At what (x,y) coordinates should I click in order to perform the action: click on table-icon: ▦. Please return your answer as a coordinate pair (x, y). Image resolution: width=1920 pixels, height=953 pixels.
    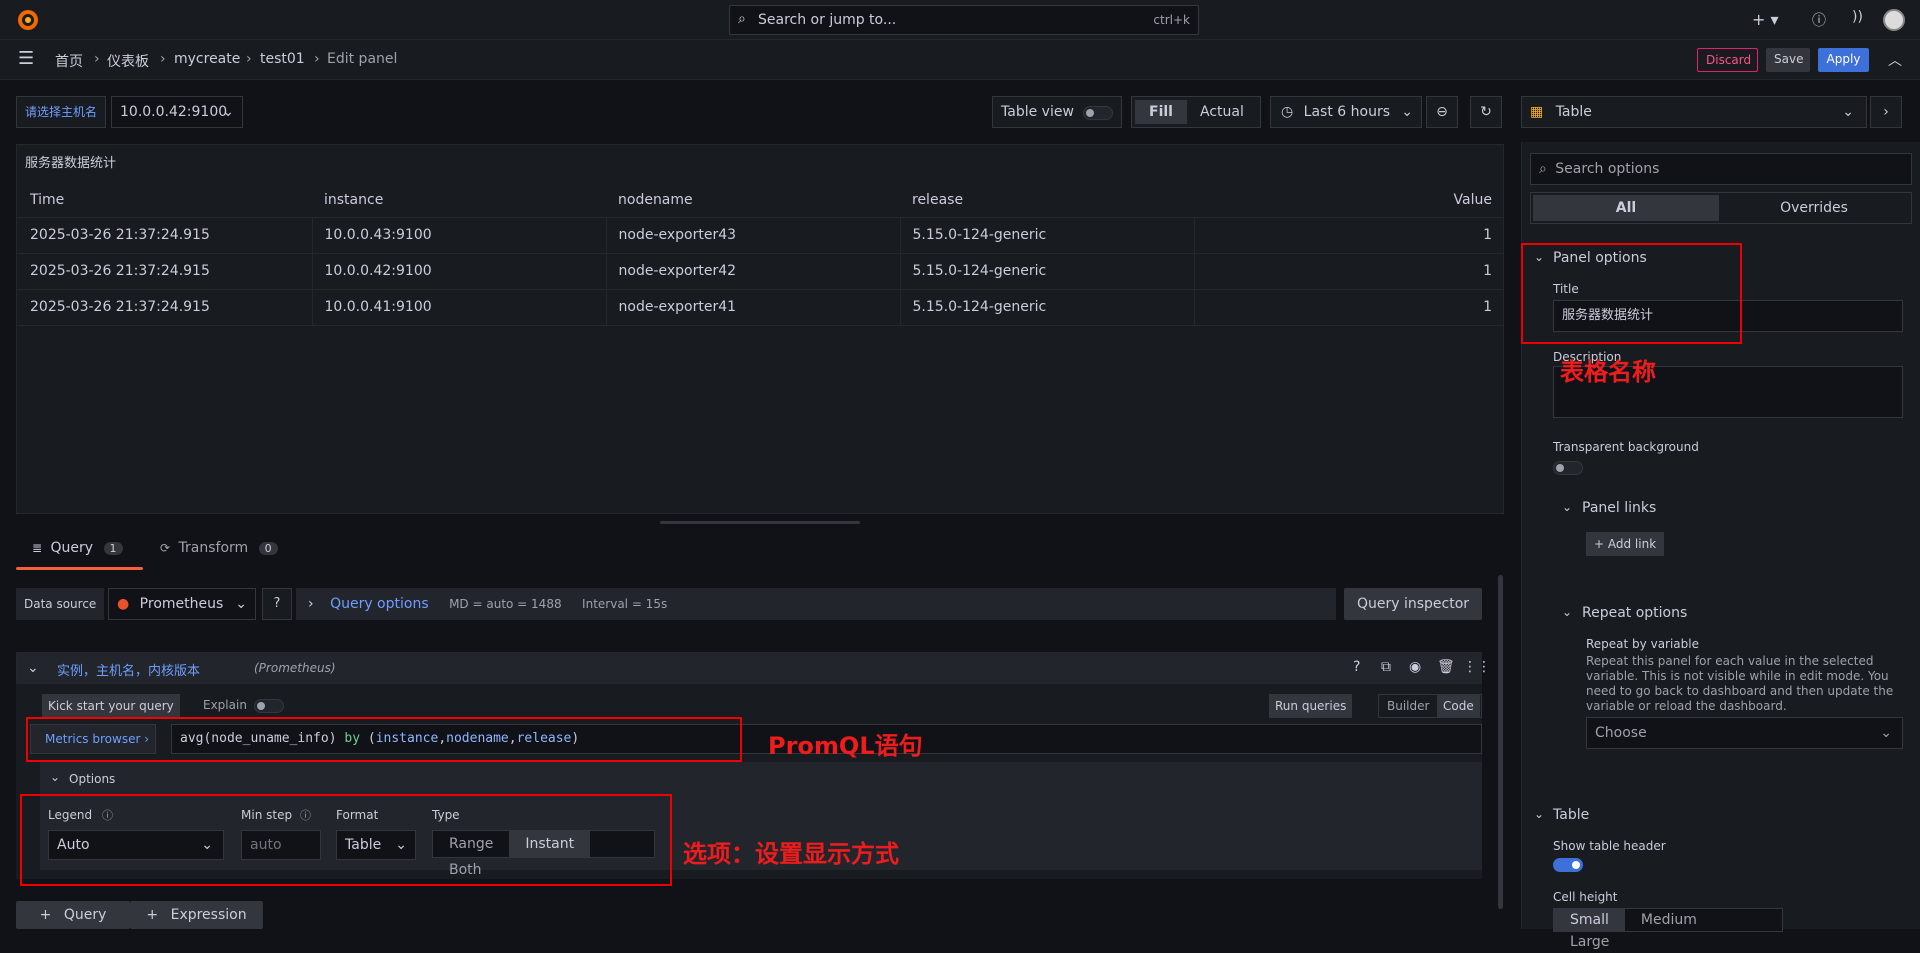
    Looking at the image, I should click on (1537, 112).